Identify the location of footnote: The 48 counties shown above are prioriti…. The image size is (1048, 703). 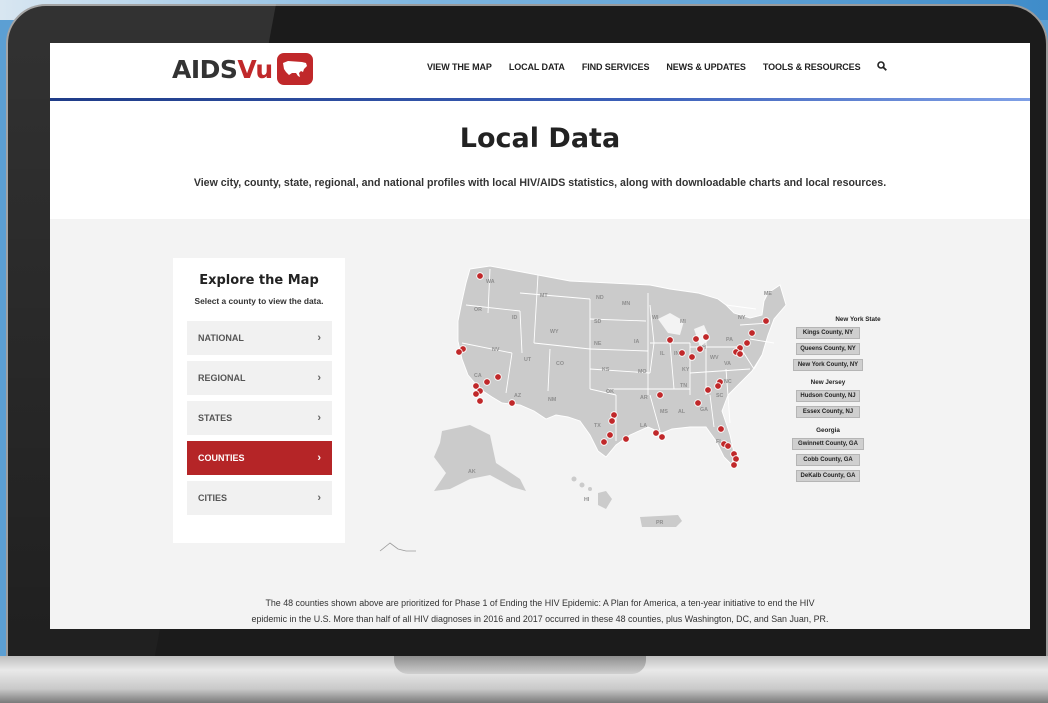
(540, 611).